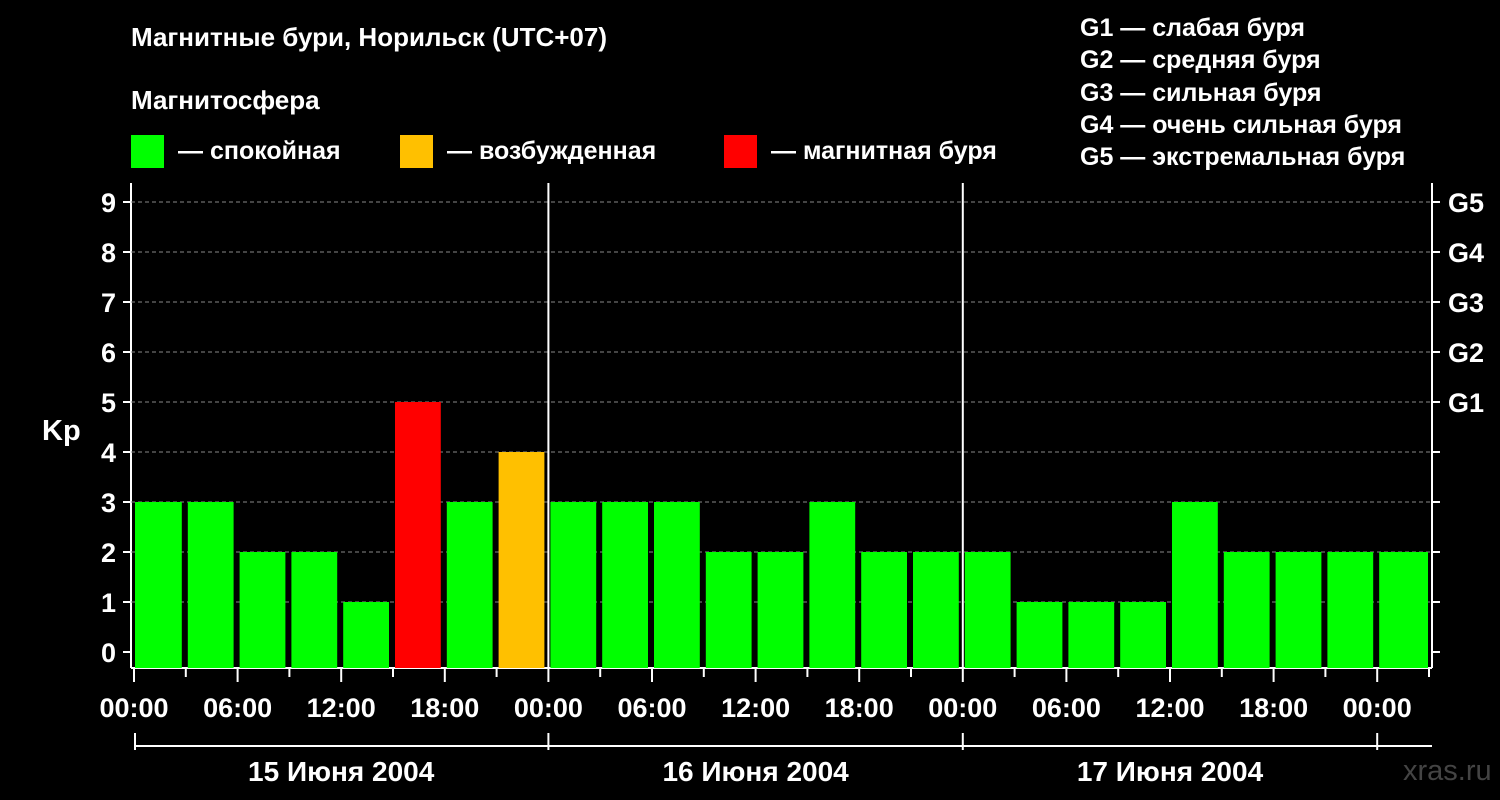 The height and width of the screenshot is (800, 1500). I want to click on watermark: xras.ru, so click(1447, 771).